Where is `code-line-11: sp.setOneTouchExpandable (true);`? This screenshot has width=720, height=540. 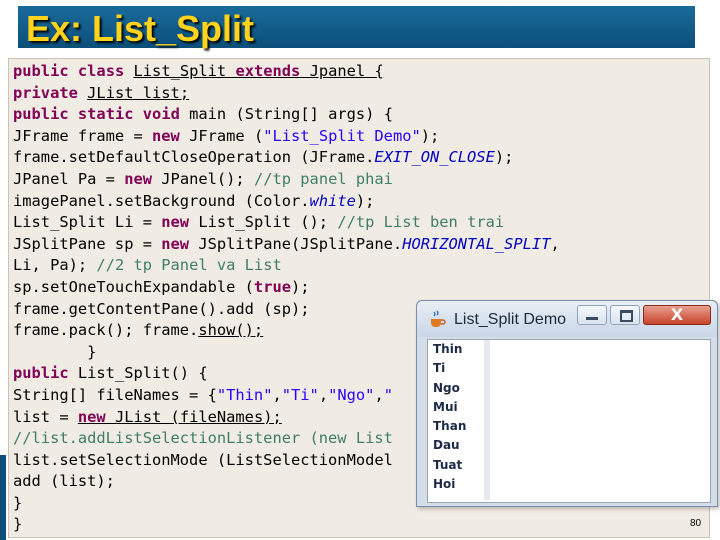 code-line-11: sp.setOneTouchExpandable (true); is located at coordinates (161, 286).